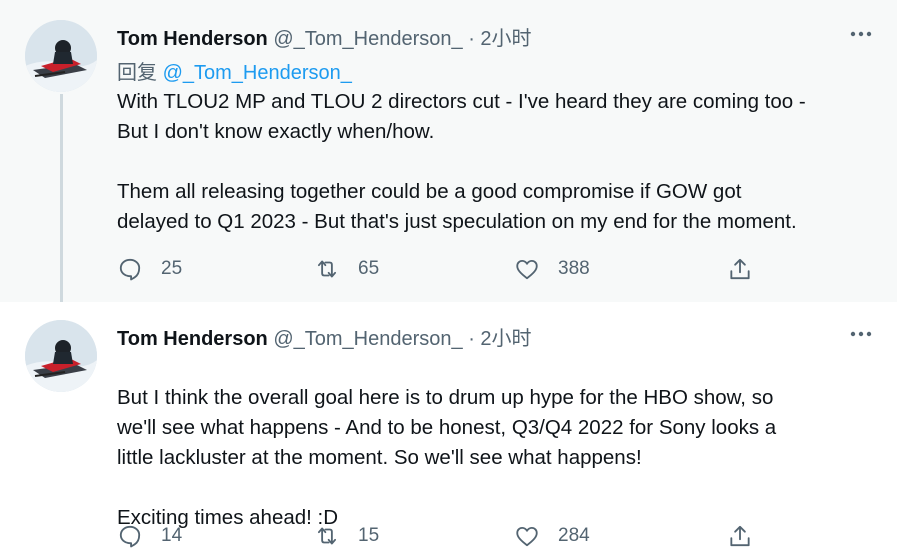 The width and height of the screenshot is (897, 553). I want to click on like-count: 388, so click(574, 268).